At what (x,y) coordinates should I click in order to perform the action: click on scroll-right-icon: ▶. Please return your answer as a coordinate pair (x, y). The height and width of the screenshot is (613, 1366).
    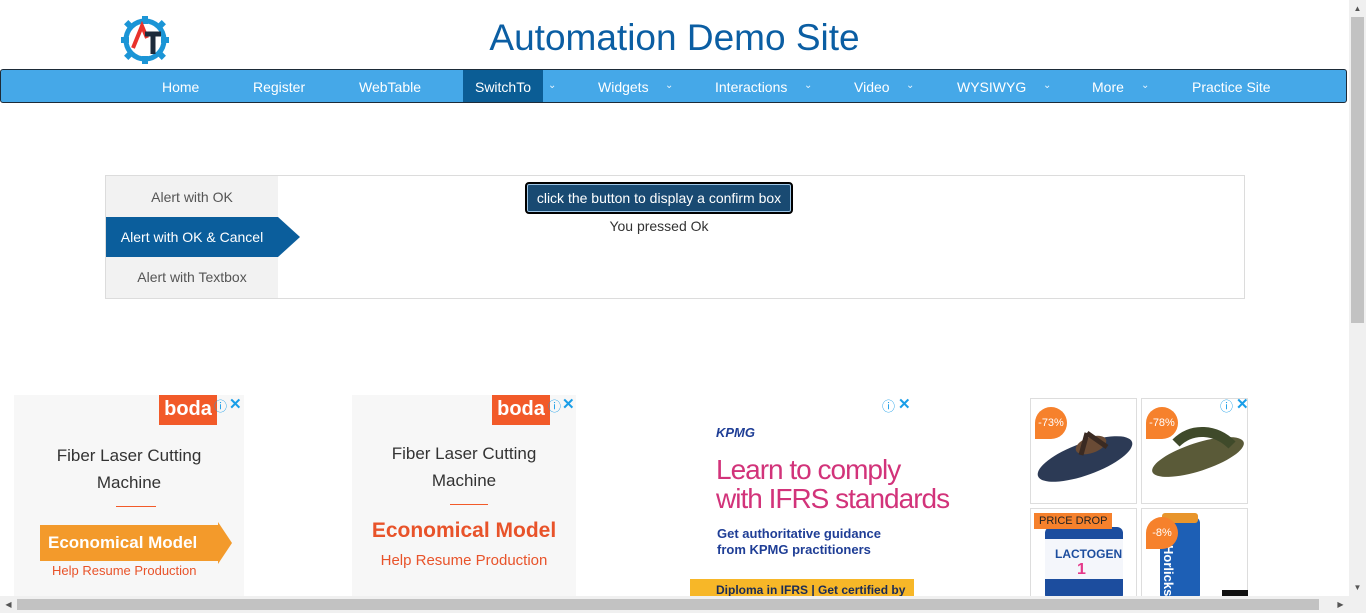
    Looking at the image, I should click on (1340, 604).